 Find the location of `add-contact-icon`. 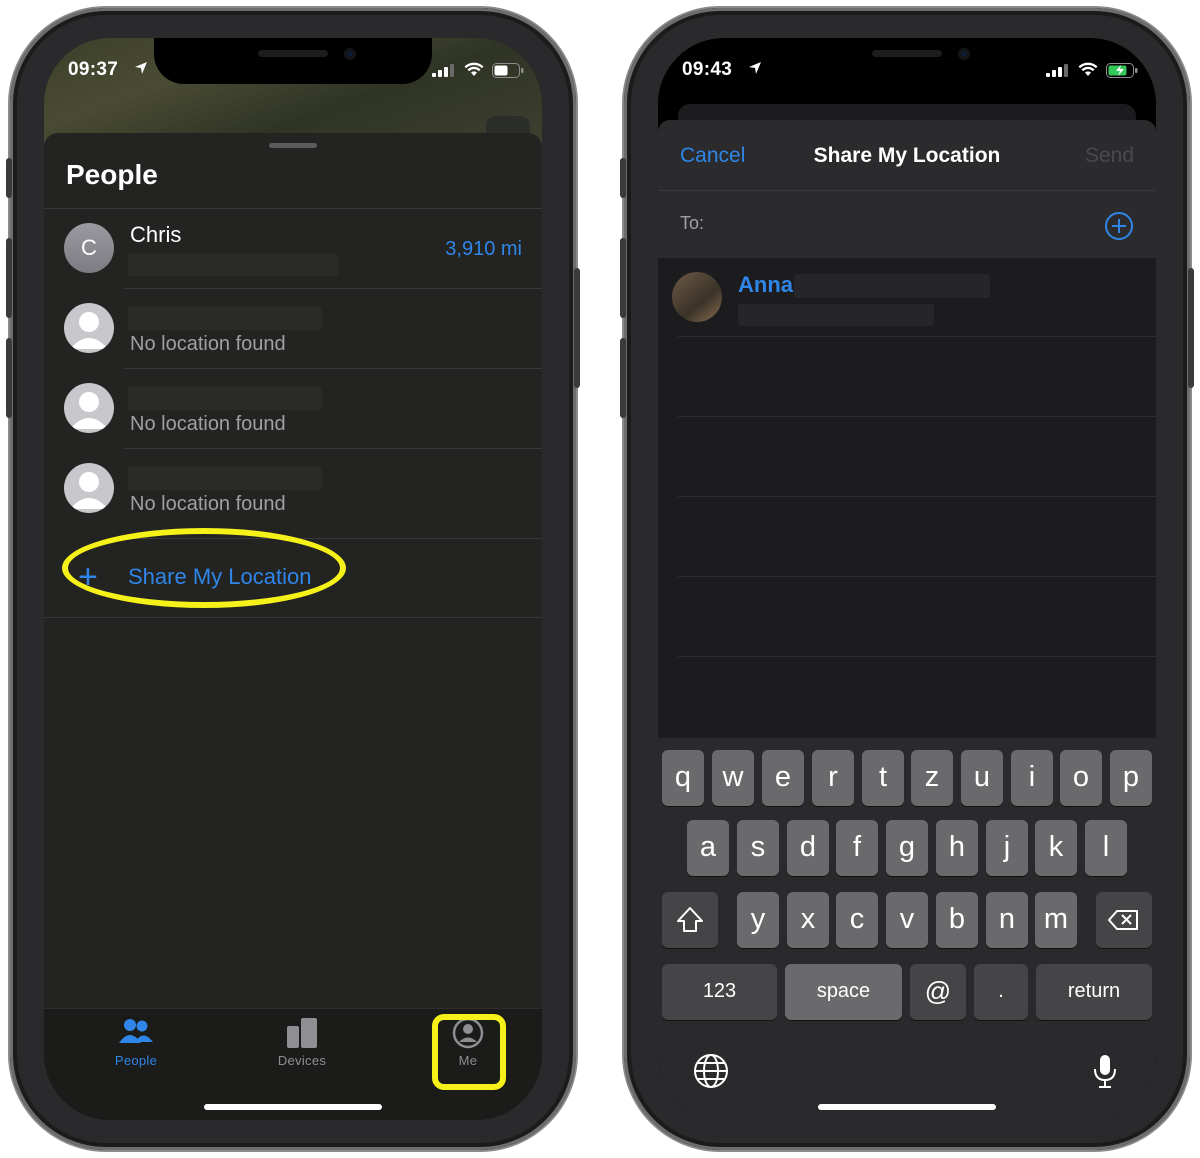

add-contact-icon is located at coordinates (1119, 226).